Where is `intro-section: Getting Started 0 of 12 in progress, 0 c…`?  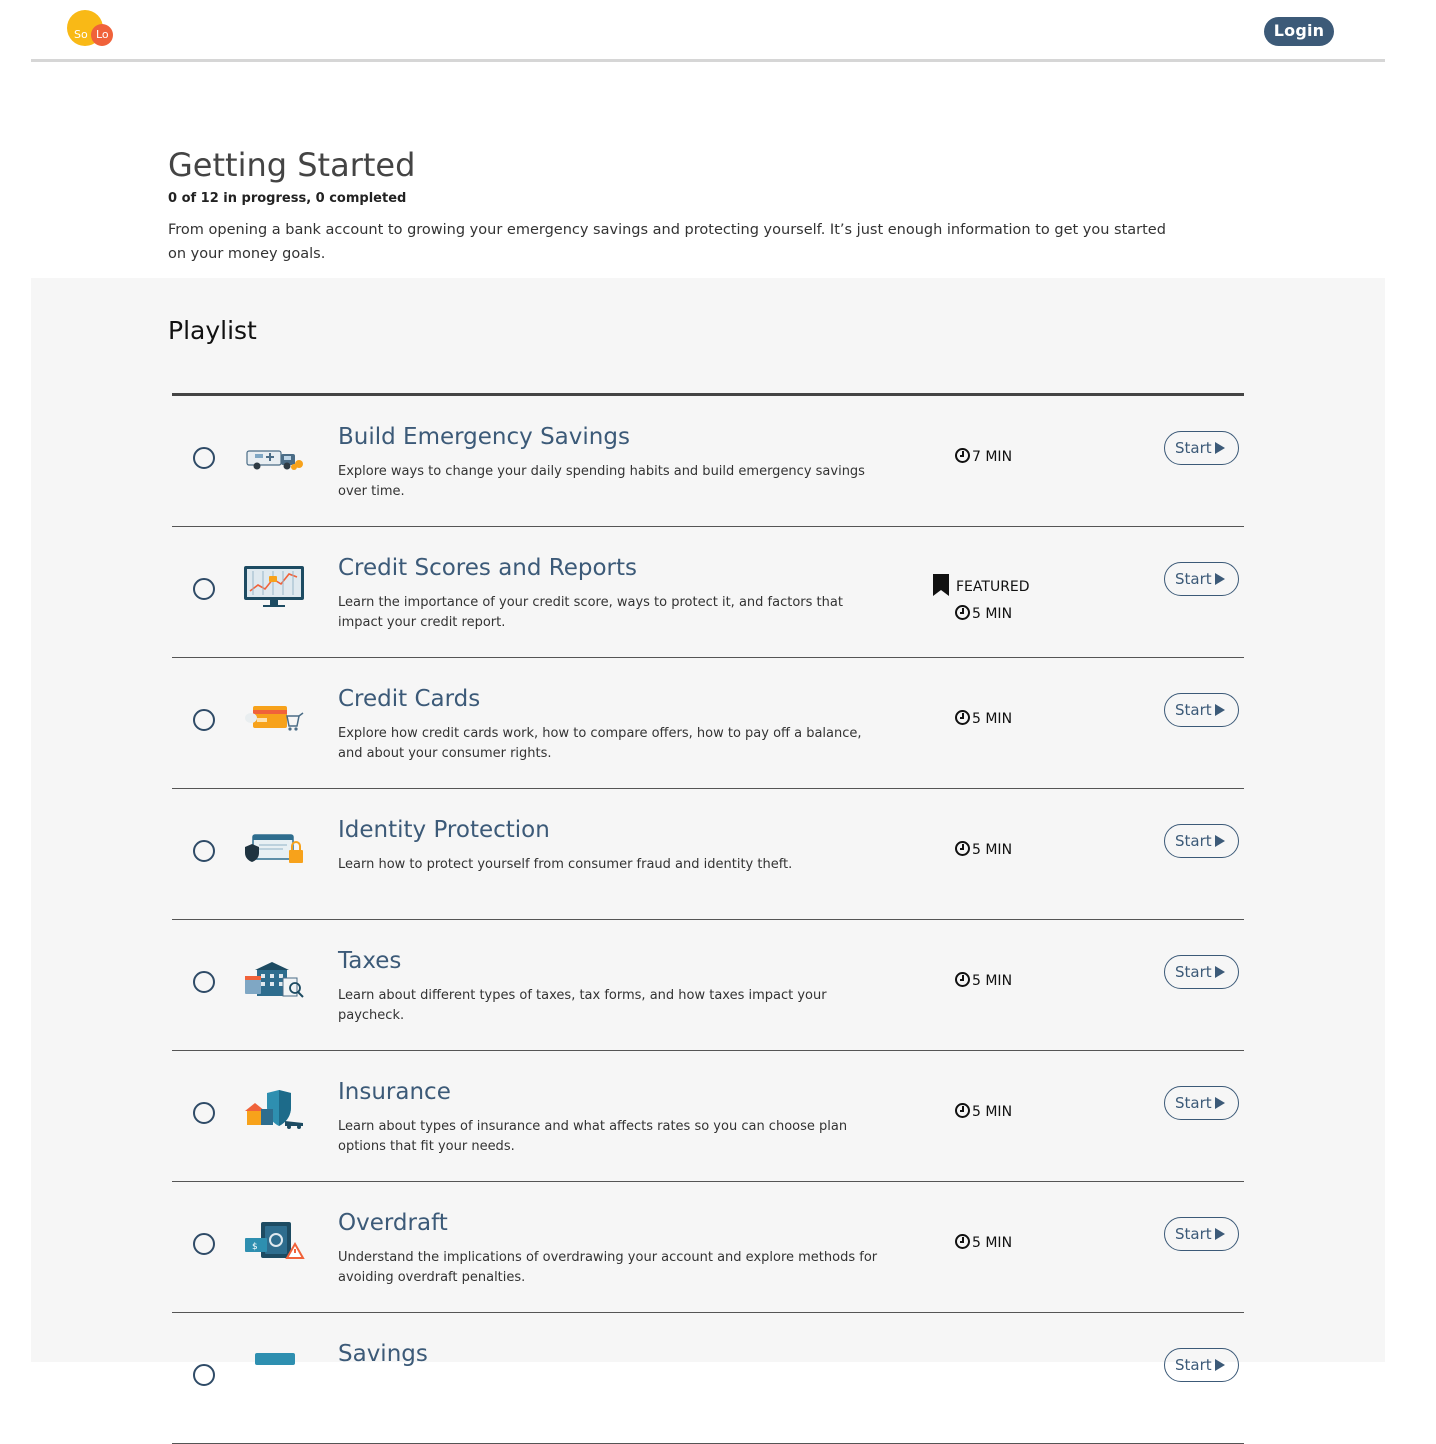 intro-section: Getting Started 0 of 12 in progress, 0 c… is located at coordinates (673, 205).